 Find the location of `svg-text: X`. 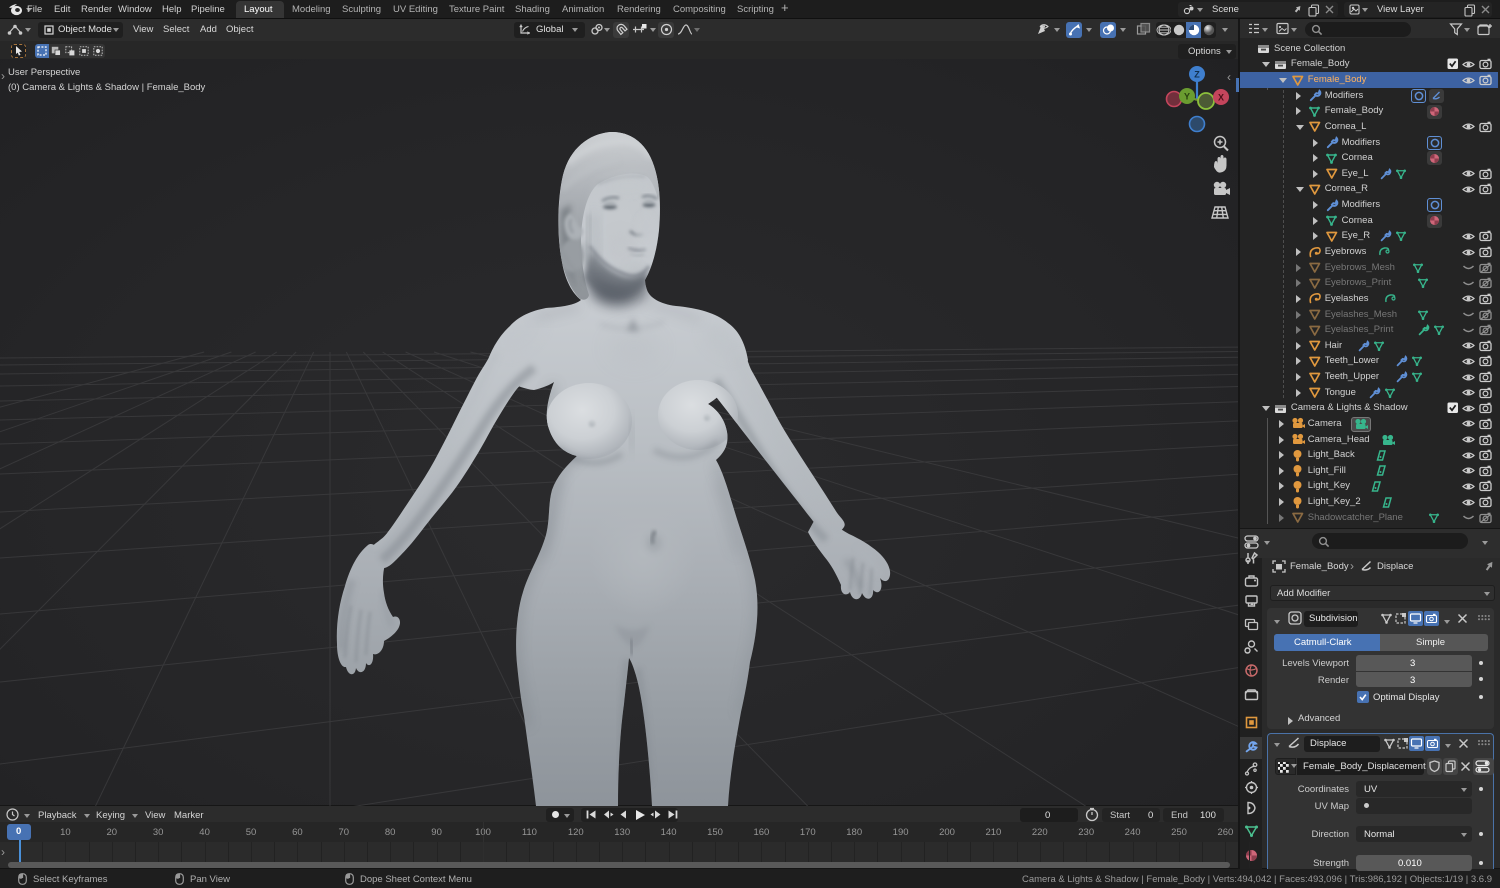

svg-text: X is located at coordinates (1221, 98).